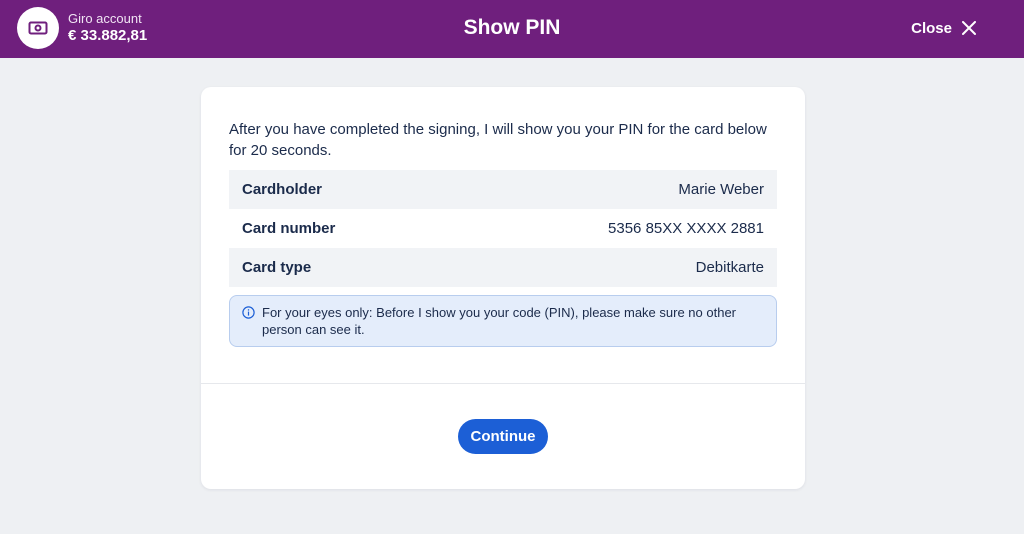 This screenshot has width=1024, height=534. I want to click on close-button: Close, so click(943, 28).